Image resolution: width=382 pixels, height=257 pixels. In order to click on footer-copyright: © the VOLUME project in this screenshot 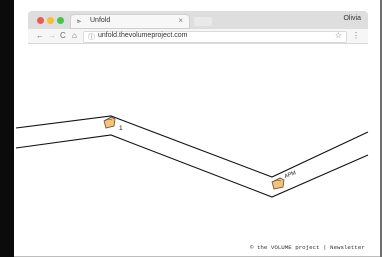, I will do `click(285, 247)`.